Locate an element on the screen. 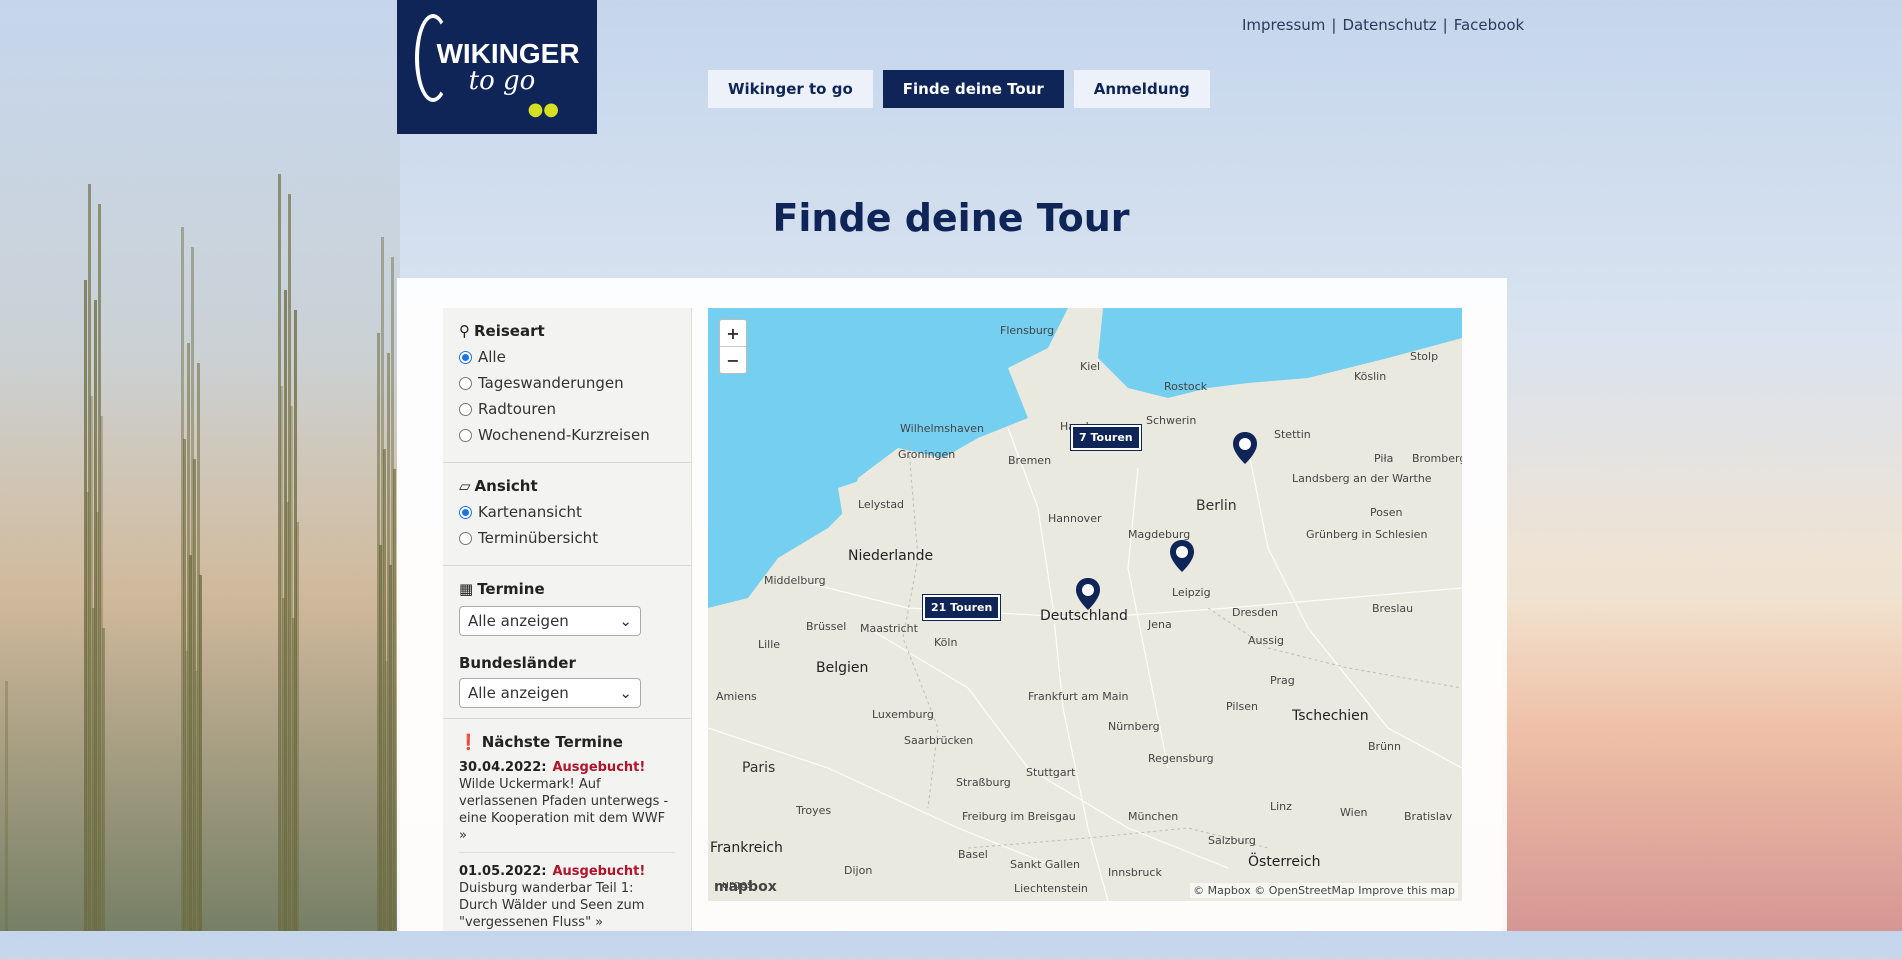 This screenshot has height=959, width=1902. ansicht-option-karte: Kartenansicht is located at coordinates (567, 512).